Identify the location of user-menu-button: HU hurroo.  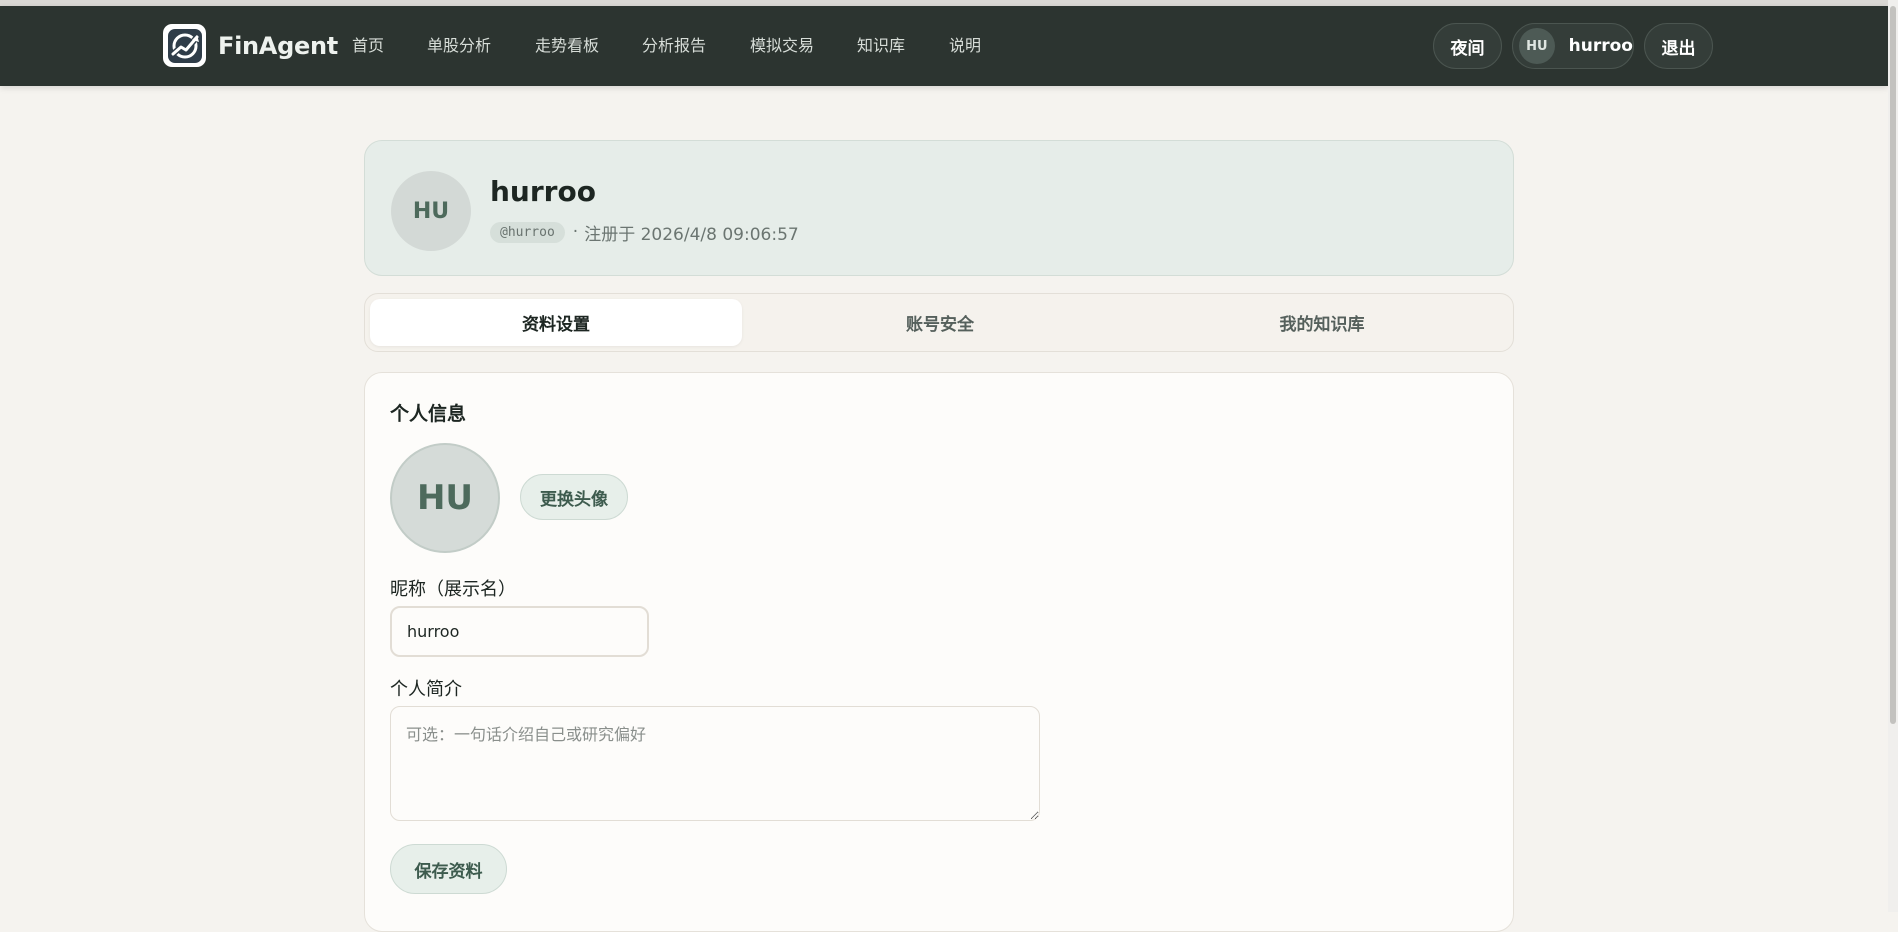
(1573, 46).